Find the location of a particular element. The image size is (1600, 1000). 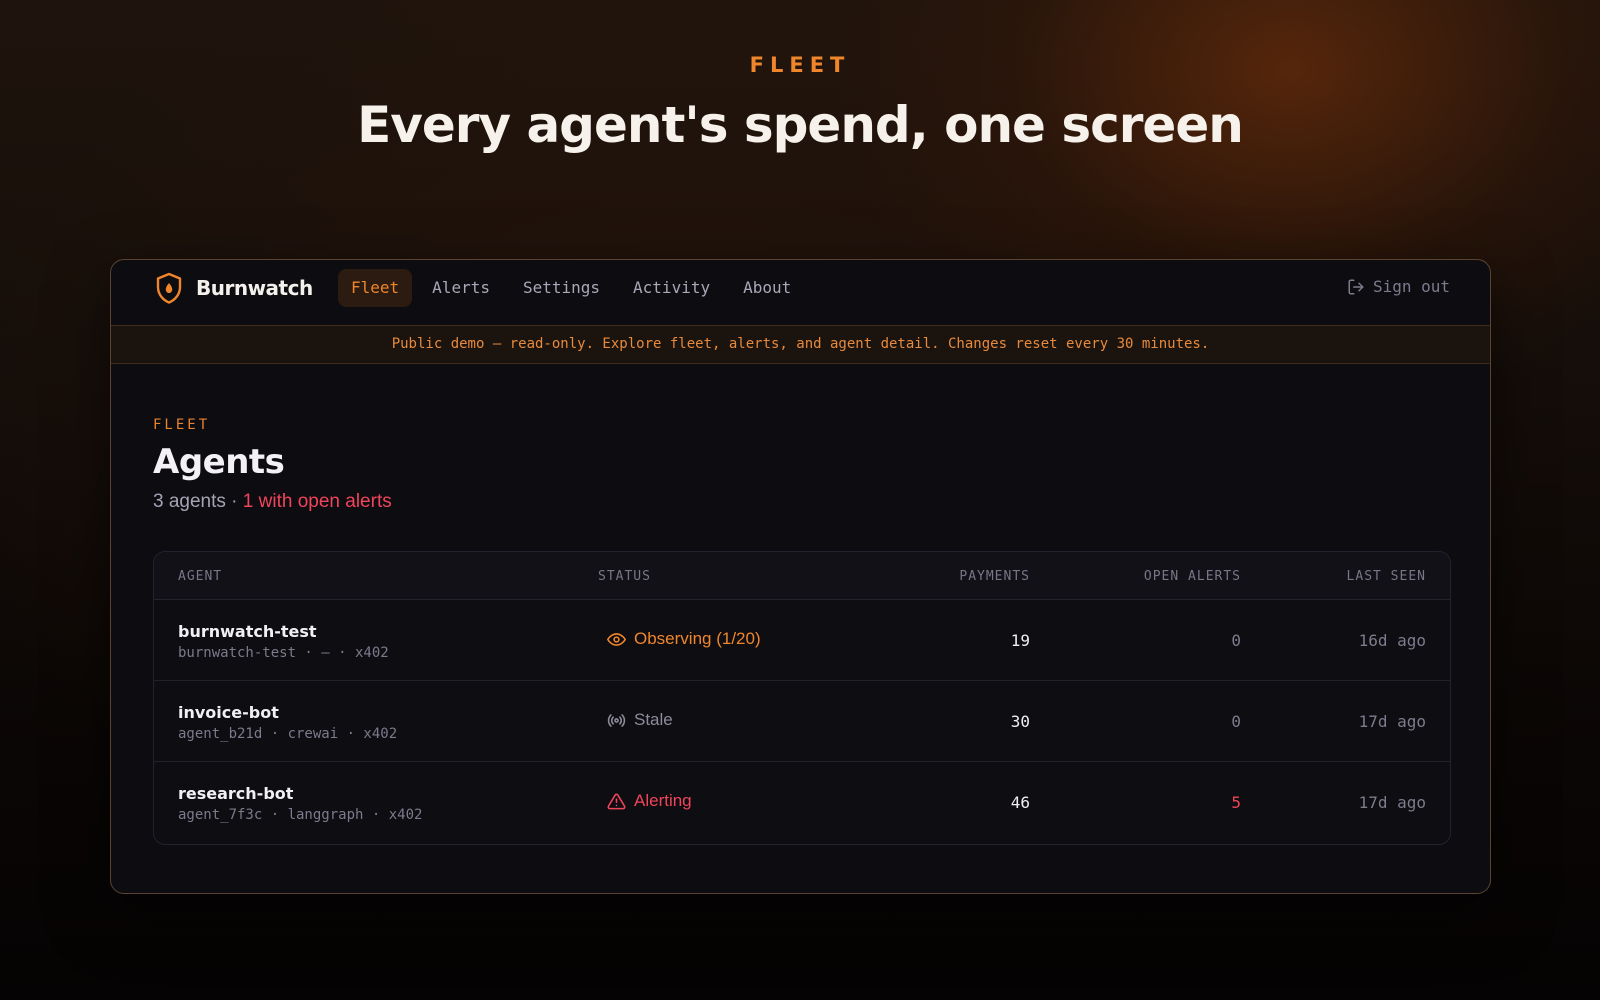

status-label: Observing (1/20) is located at coordinates (697, 638).